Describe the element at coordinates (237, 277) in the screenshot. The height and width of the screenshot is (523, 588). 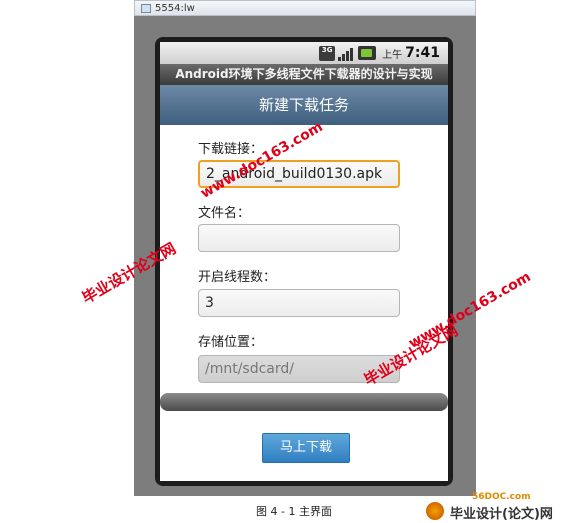
I see `threads-label: 开启线程数：` at that location.